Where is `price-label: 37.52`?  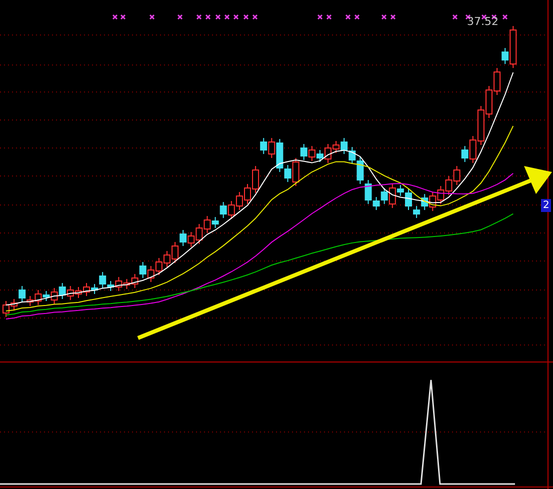
price-label: 37.52 is located at coordinates (482, 21).